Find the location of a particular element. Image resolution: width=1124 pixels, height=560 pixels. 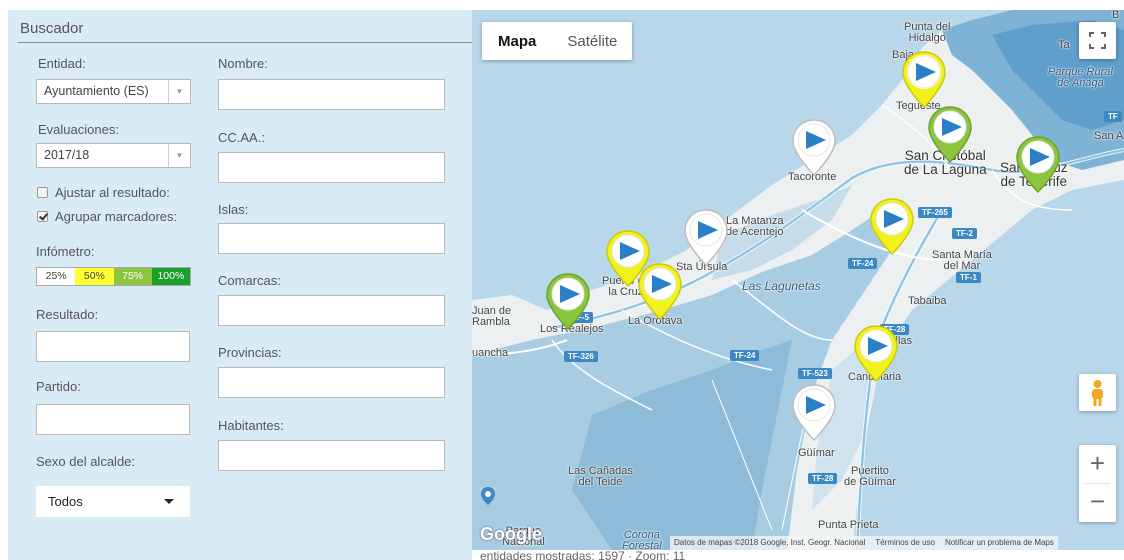

terms-link: Términos de uso is located at coordinates (905, 544).